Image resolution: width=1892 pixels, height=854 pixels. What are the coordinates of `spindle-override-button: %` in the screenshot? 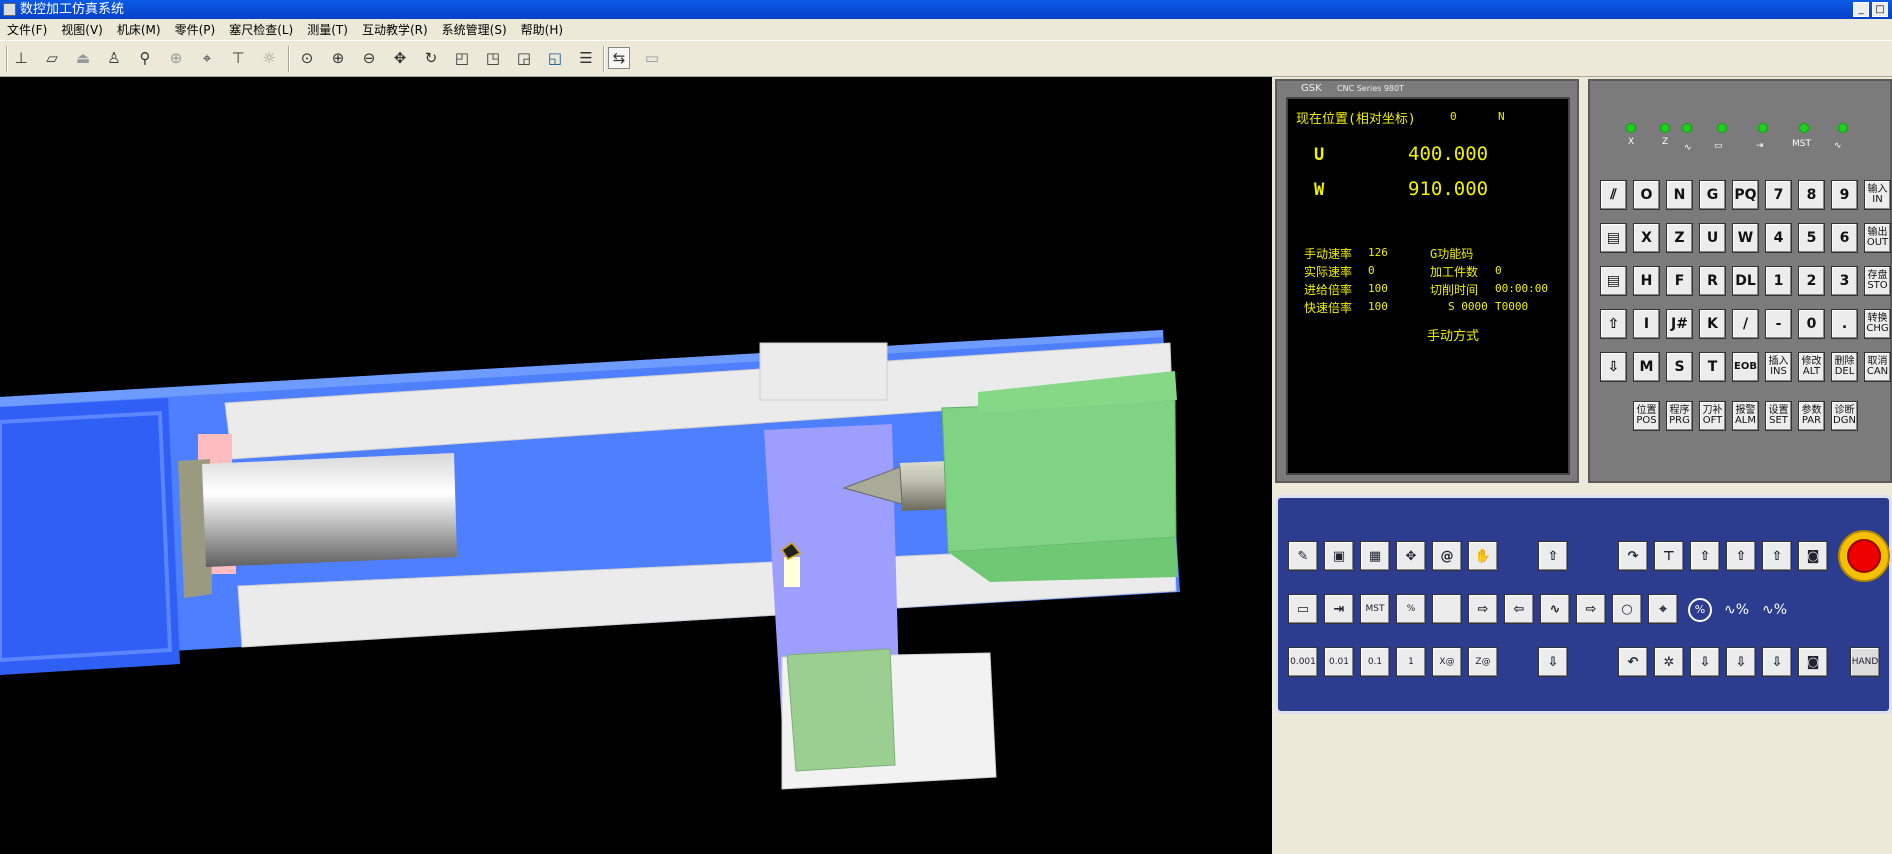 It's located at (1700, 610).